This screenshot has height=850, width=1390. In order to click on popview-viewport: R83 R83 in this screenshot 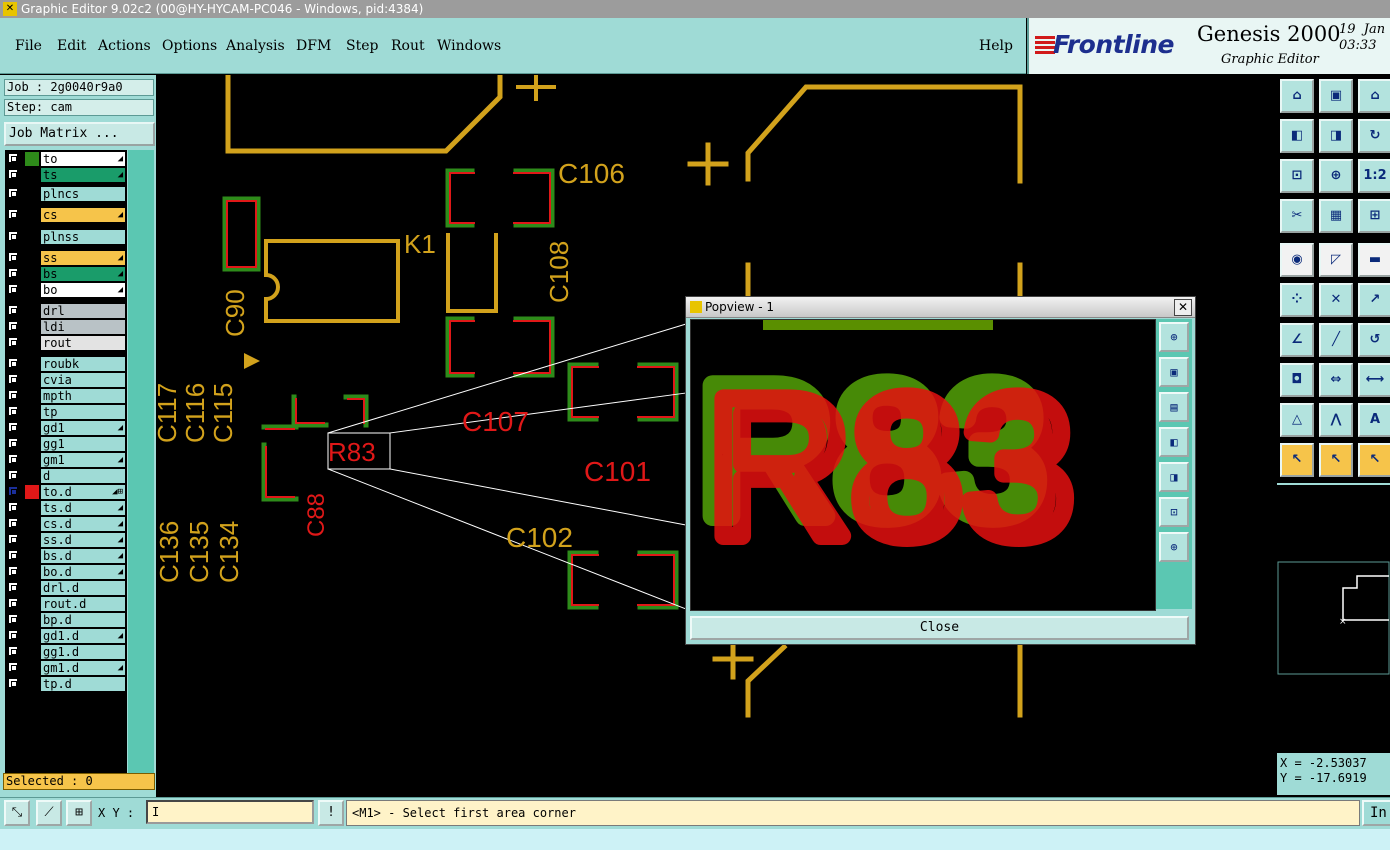, I will do `click(921, 465)`.